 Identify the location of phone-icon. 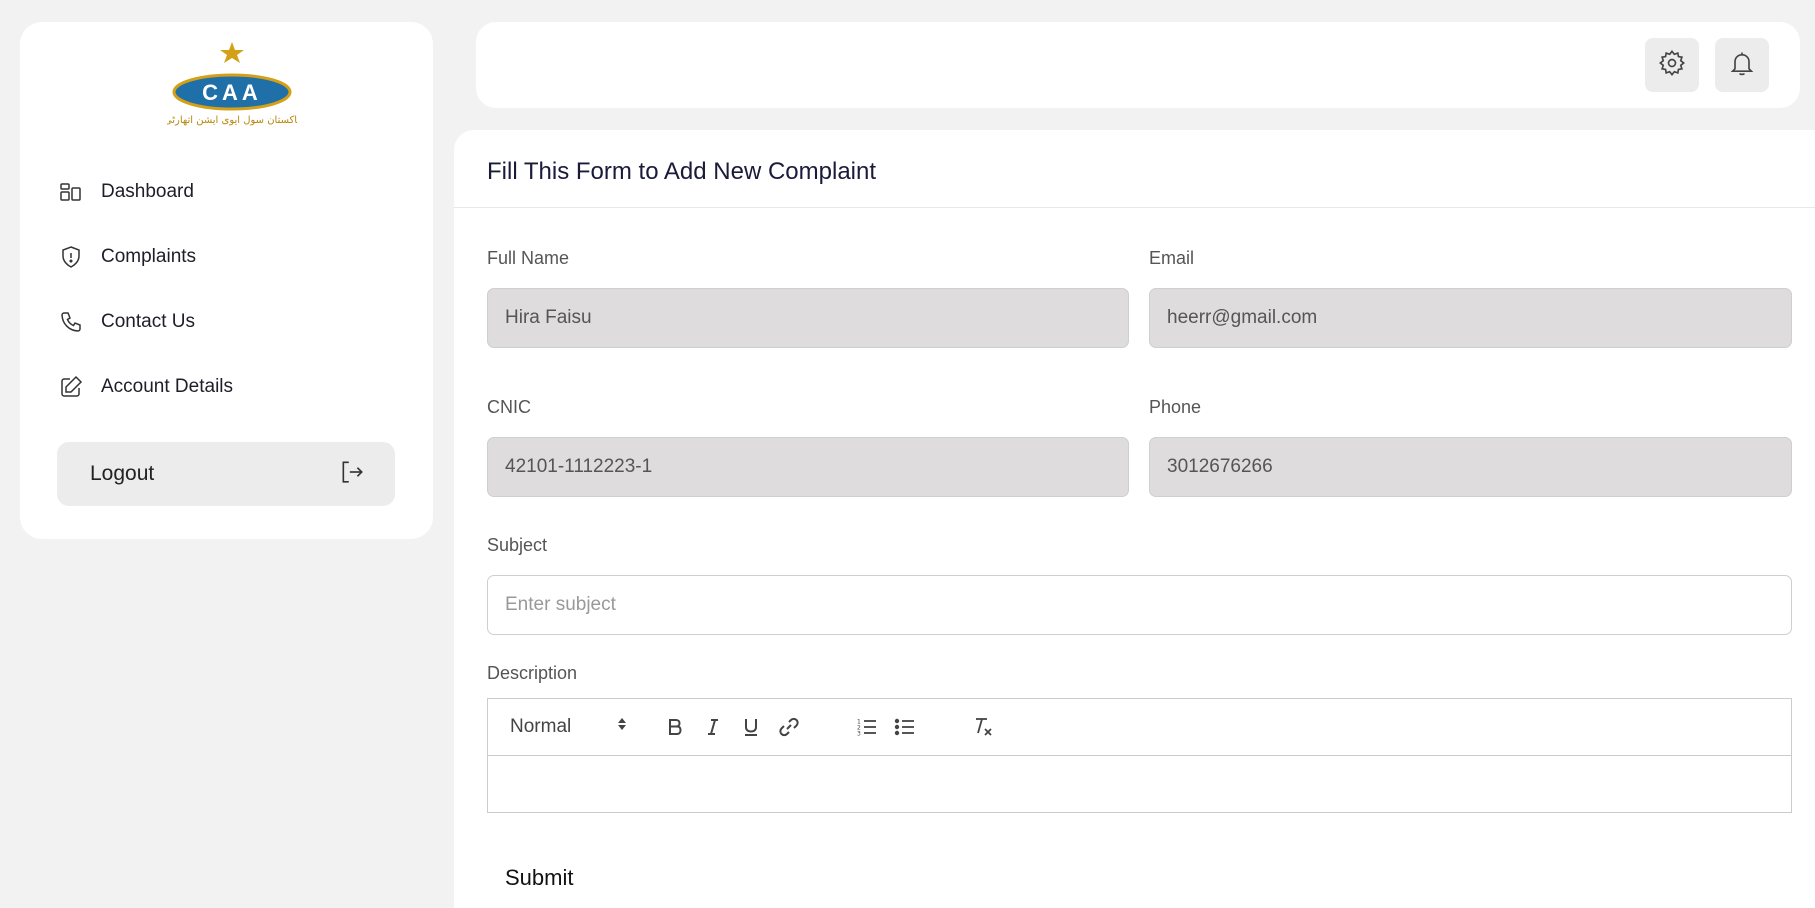
(71, 322).